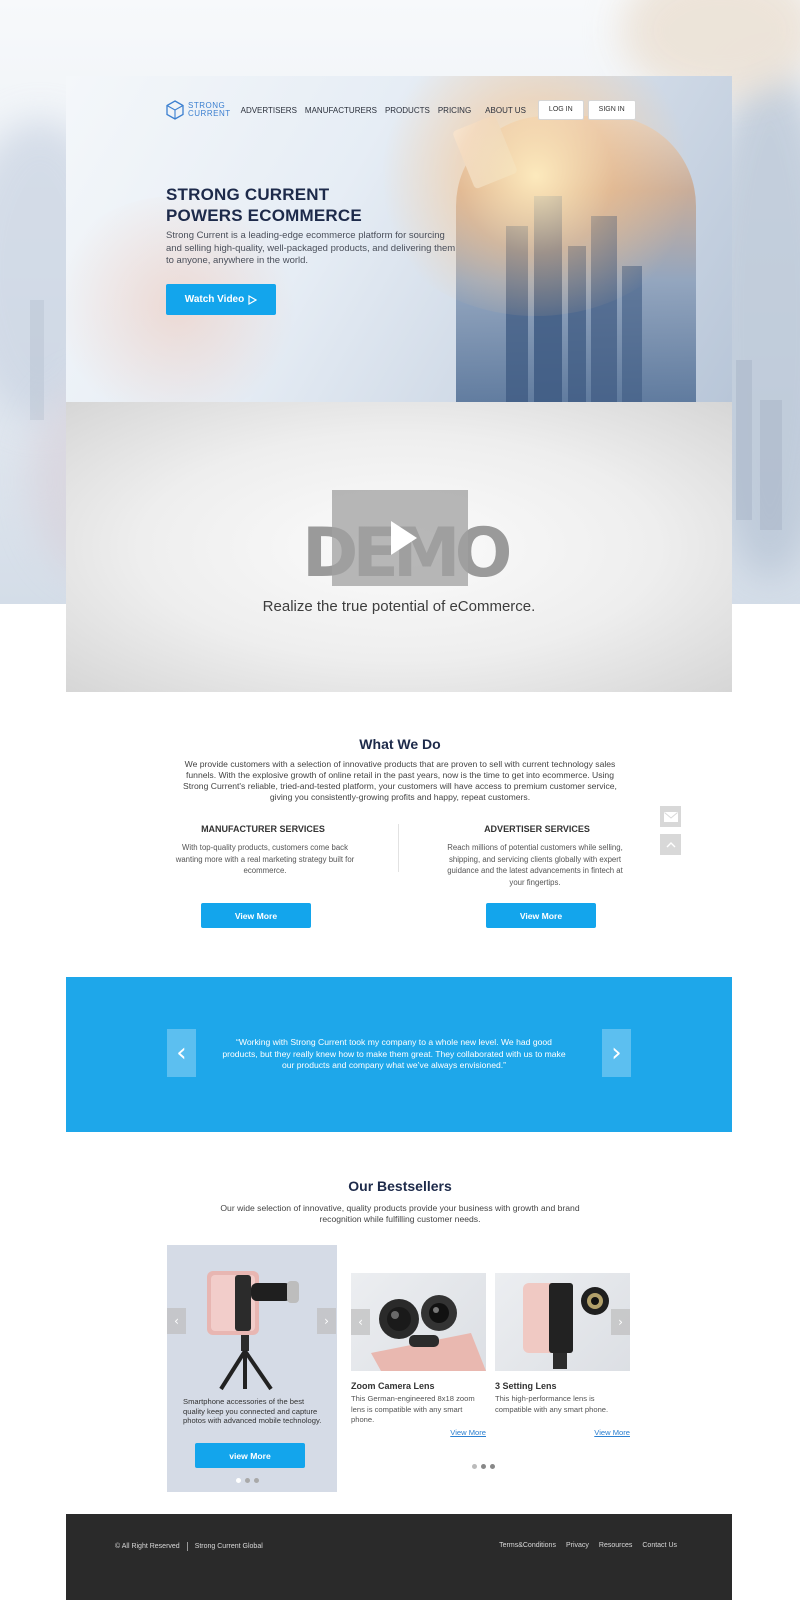  I want to click on footer-copyright: © All Right Reserved, so click(147, 1546).